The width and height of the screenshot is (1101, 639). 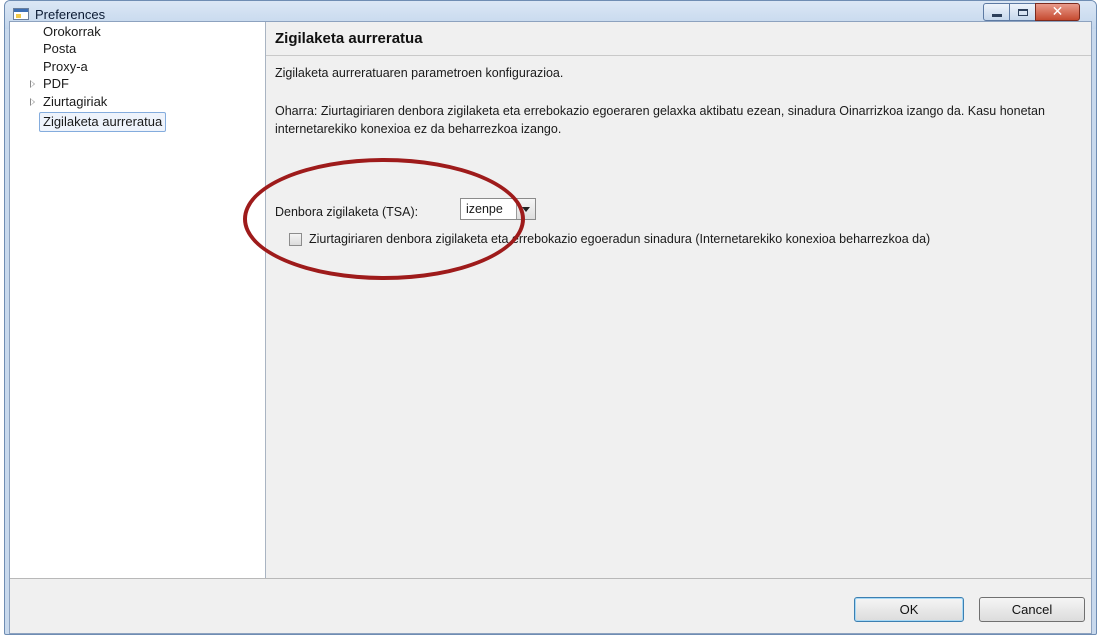 I want to click on maximize-icon, so click(x=1022, y=12).